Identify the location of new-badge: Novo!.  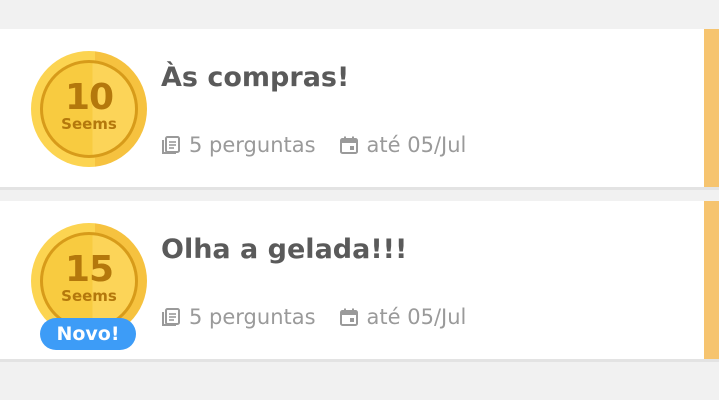
(88, 334).